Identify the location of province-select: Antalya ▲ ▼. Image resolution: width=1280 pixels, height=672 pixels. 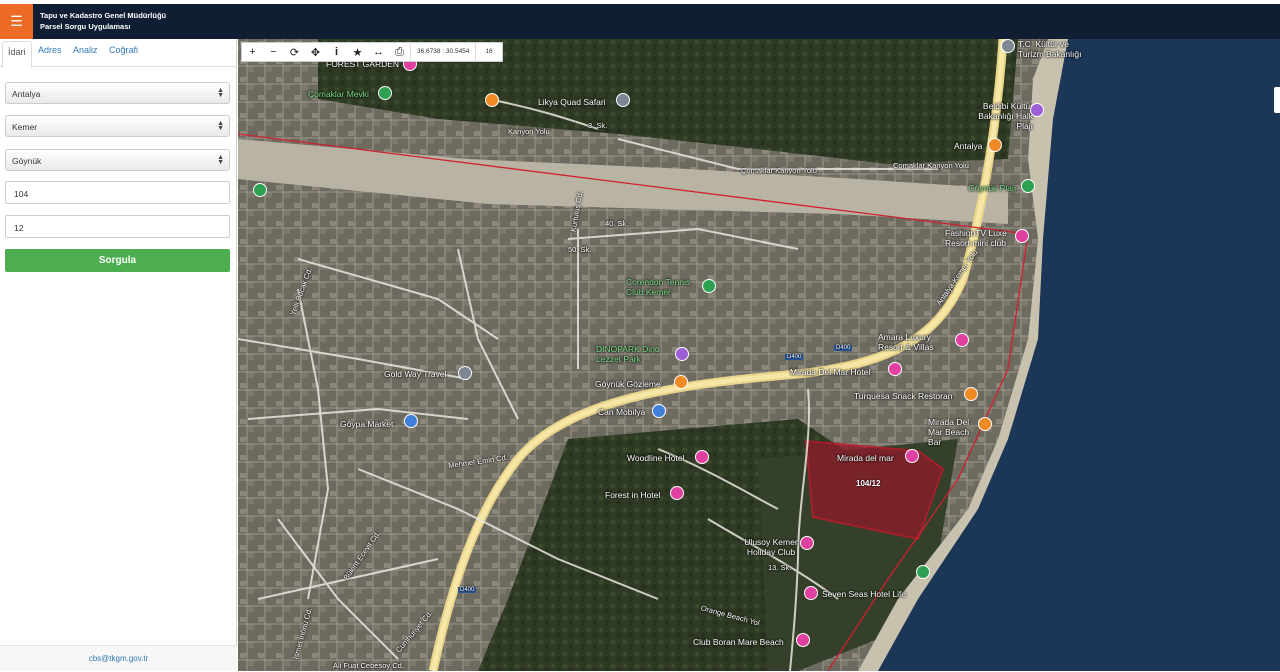
(117, 93).